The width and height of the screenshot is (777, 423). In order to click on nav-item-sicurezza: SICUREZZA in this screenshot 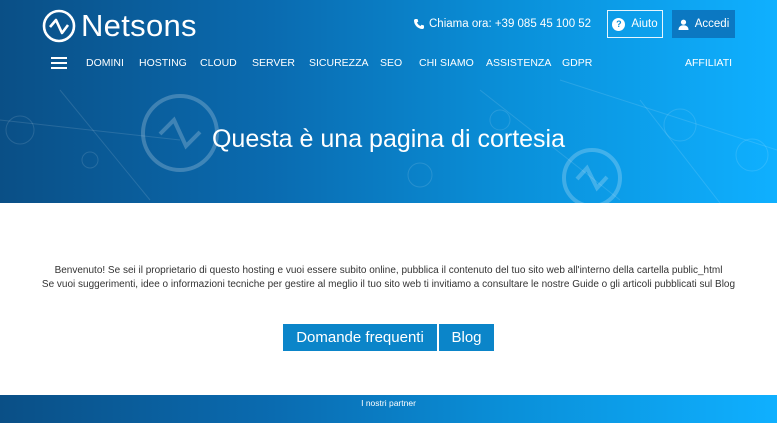, I will do `click(339, 63)`.